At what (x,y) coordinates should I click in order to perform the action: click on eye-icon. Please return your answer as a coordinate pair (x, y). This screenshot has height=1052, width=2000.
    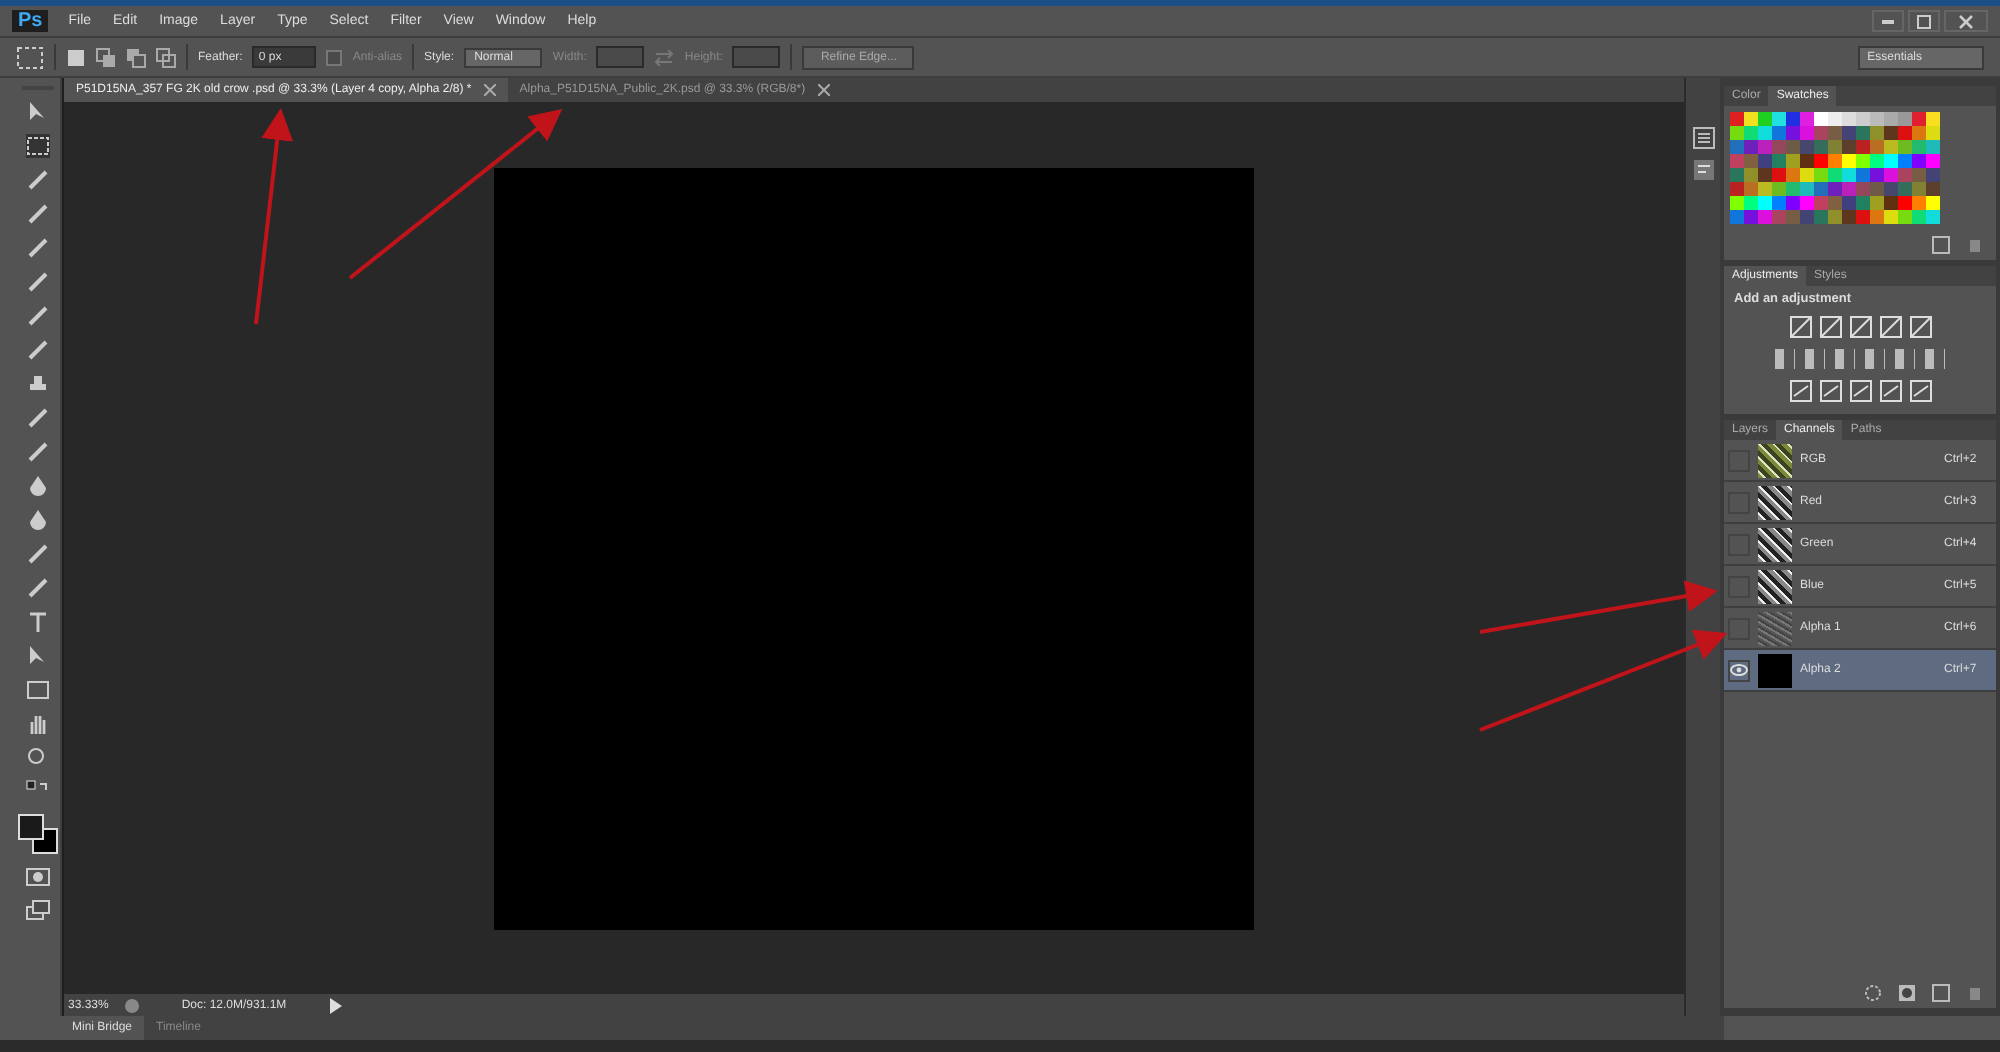
    Looking at the image, I should click on (1739, 670).